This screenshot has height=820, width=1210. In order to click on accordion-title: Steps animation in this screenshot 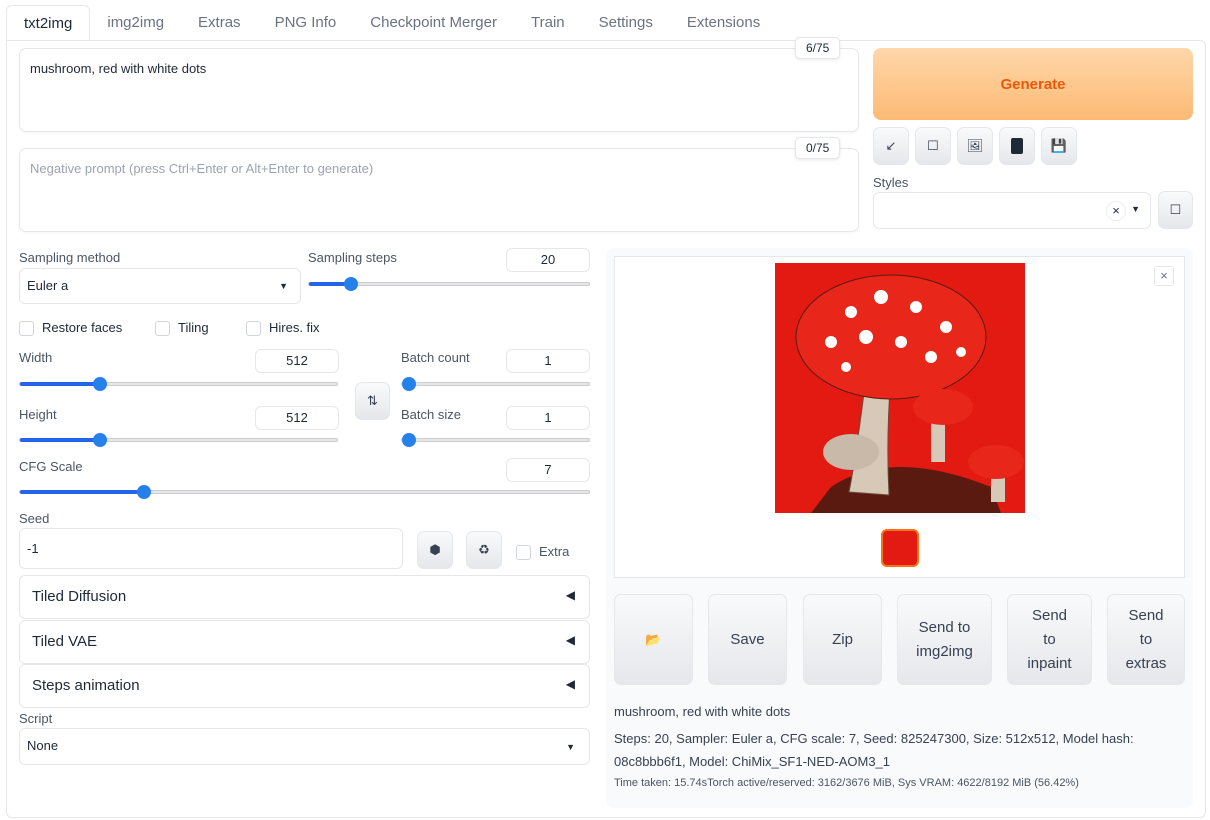, I will do `click(86, 685)`.